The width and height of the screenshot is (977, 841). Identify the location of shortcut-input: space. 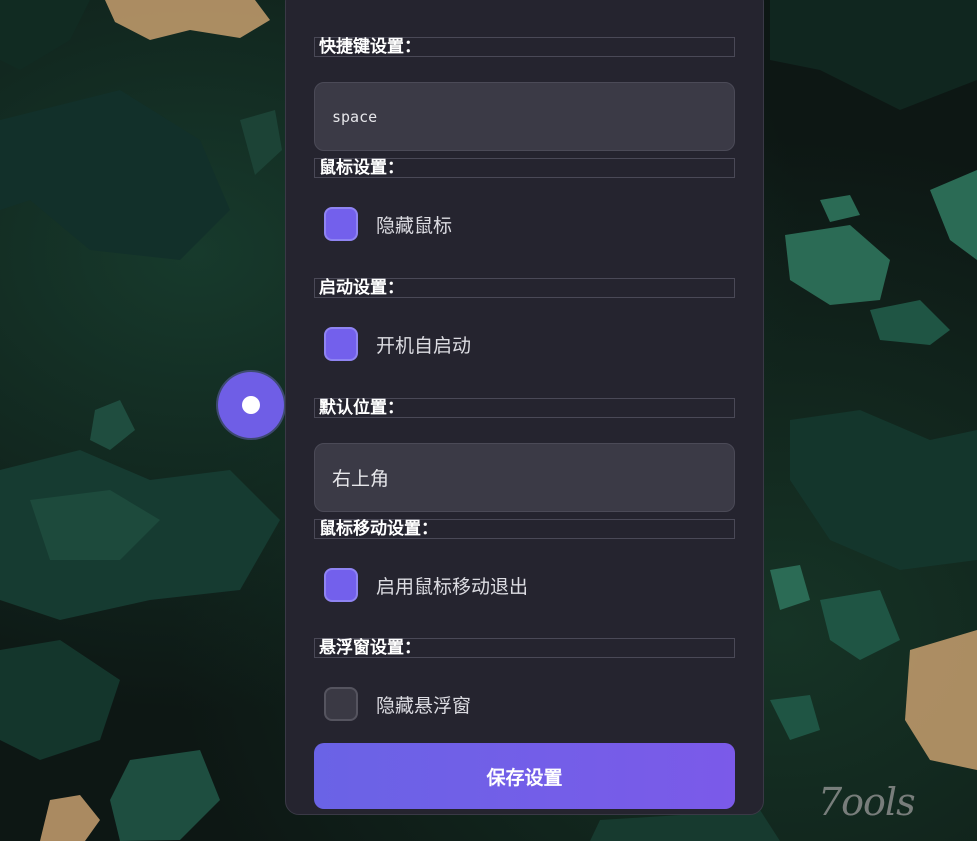
(524, 116).